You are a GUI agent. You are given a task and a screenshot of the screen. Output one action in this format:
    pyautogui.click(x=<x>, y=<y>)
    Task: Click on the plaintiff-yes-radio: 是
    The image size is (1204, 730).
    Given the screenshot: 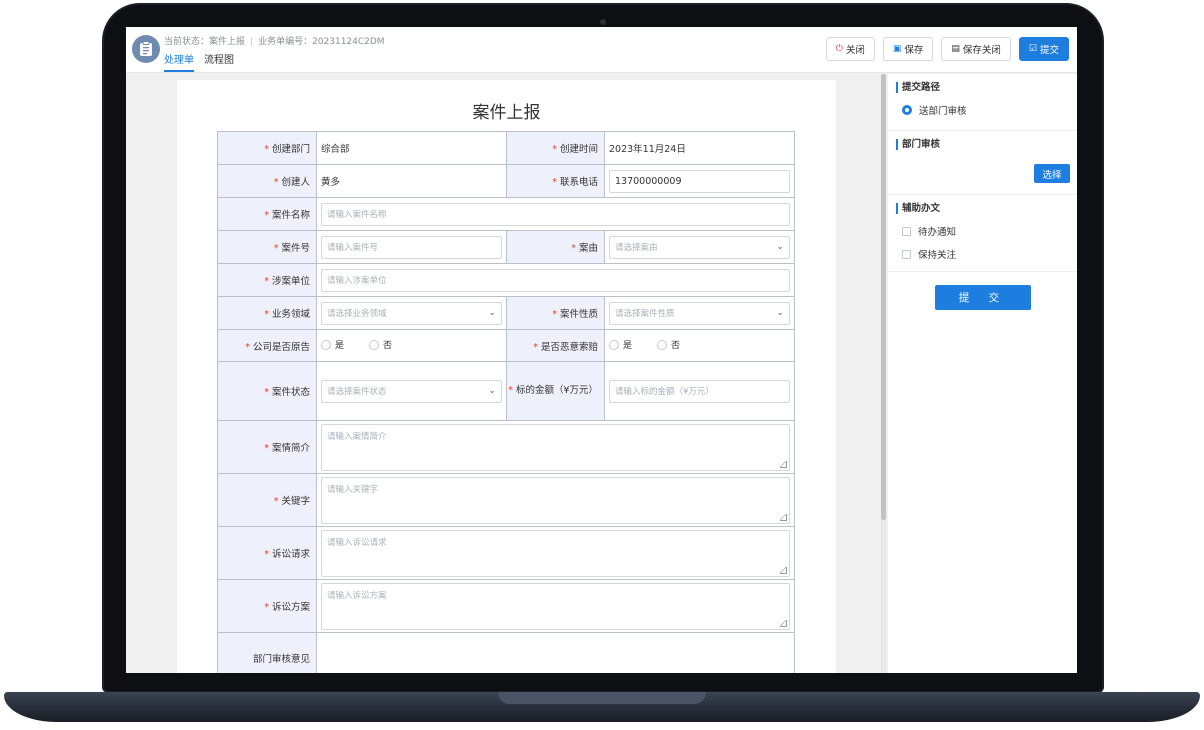 What is the action you would take?
    pyautogui.click(x=332, y=344)
    